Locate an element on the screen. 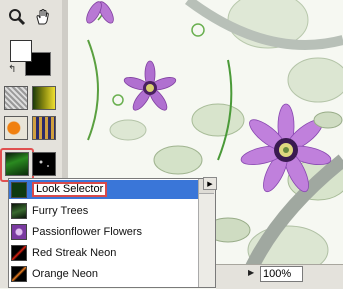 This screenshot has height=289, width=343. look-item-orange-neon: Orange Neon is located at coordinates (104, 273).